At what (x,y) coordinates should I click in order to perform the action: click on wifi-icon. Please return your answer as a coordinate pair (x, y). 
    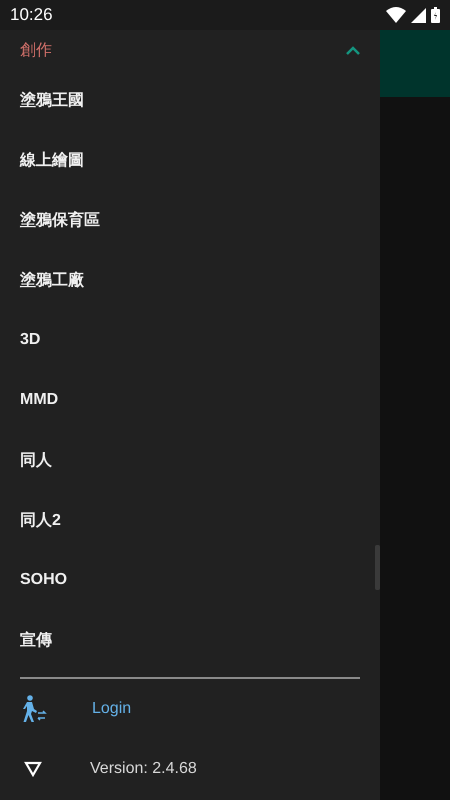
    Looking at the image, I should click on (396, 15).